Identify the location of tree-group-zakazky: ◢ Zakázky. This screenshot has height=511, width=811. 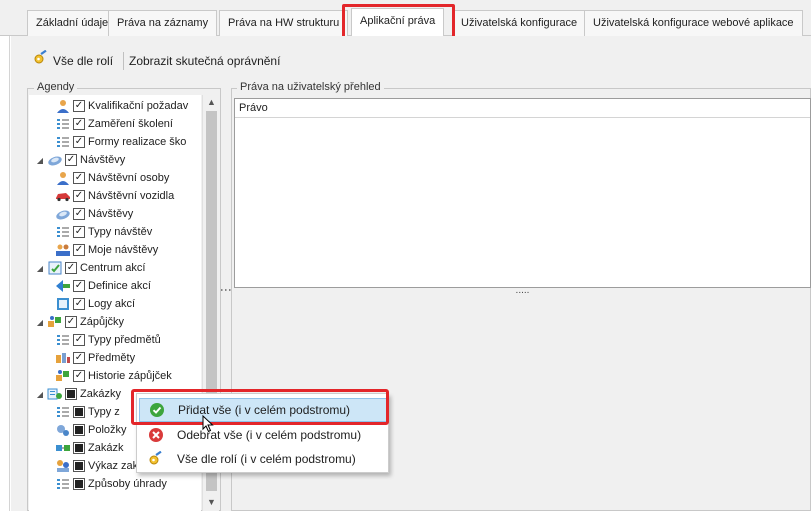
(78, 394).